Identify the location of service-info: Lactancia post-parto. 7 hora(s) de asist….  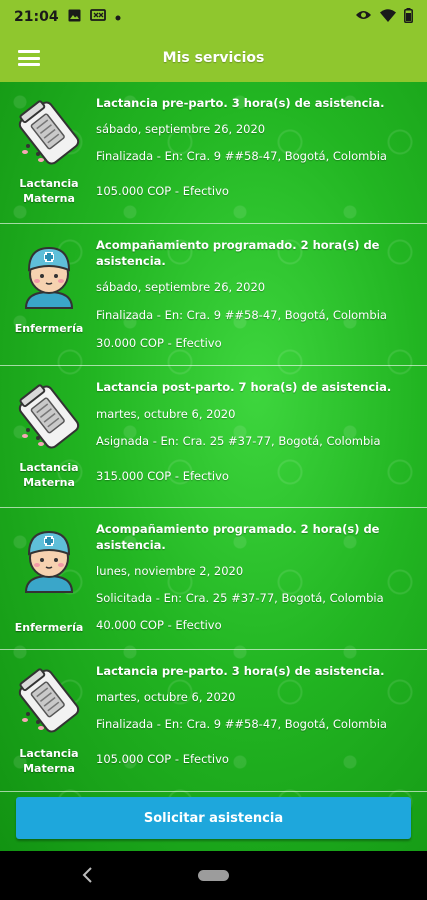
(255, 431).